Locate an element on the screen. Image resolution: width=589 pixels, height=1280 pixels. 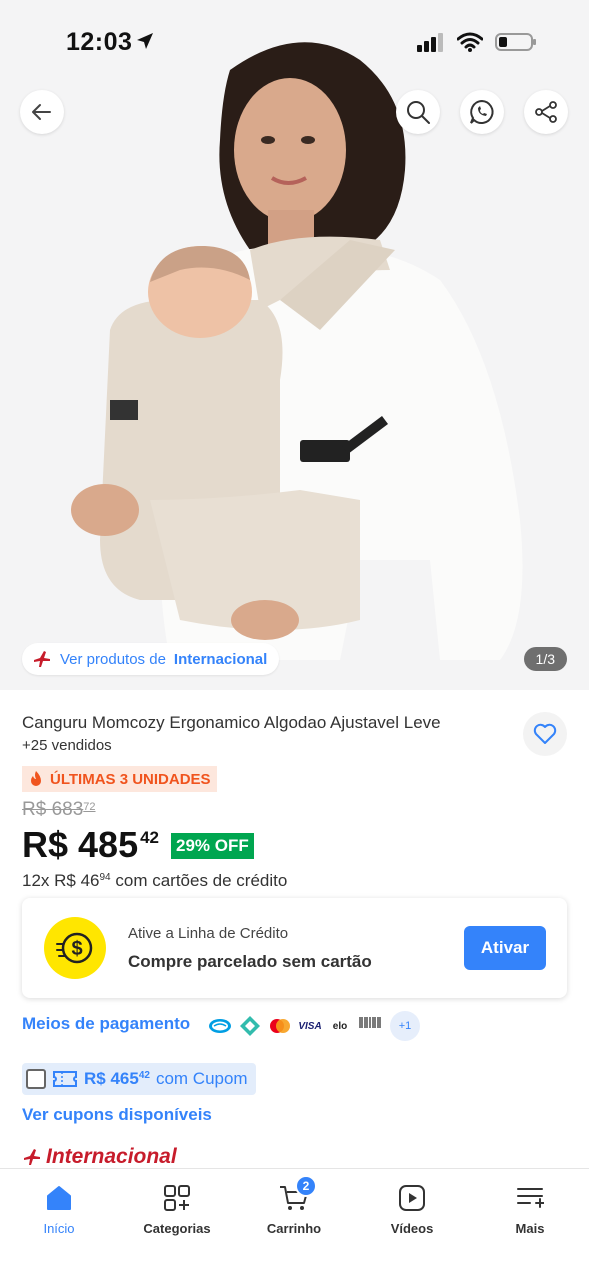
sold-count: +25 vendidos is located at coordinates (67, 745).